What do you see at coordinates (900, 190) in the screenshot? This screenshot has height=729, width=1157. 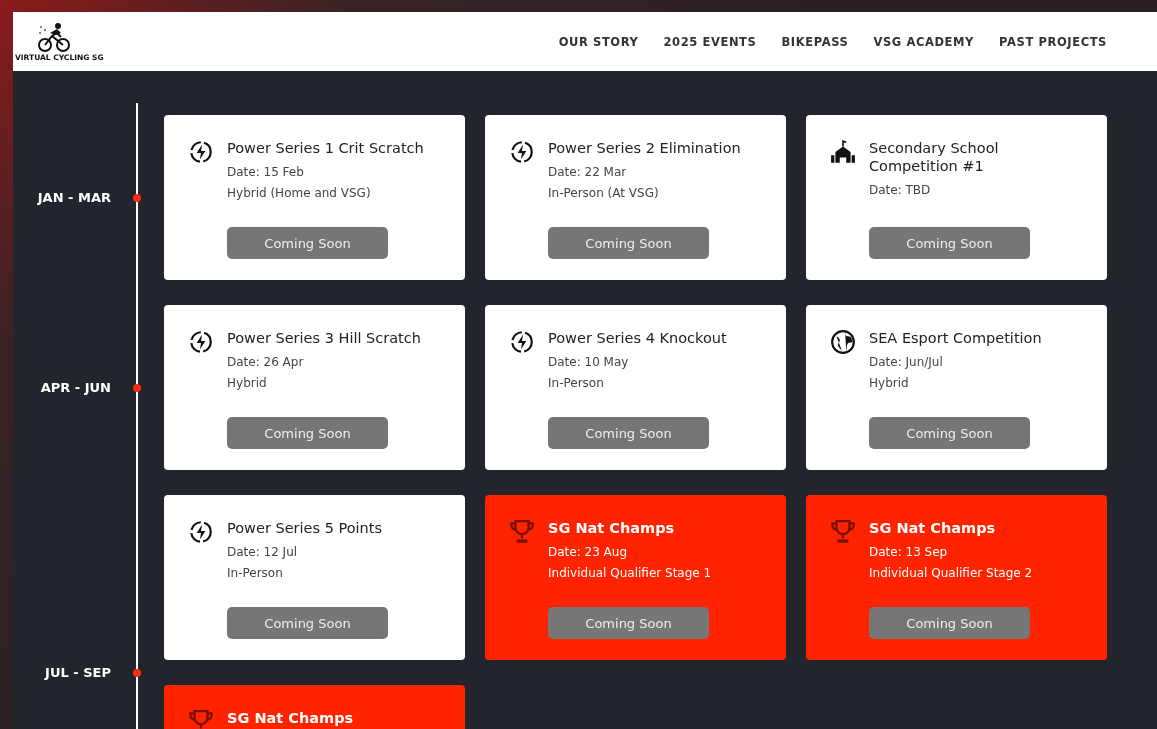 I see `event-detail: Date: TBD` at bounding box center [900, 190].